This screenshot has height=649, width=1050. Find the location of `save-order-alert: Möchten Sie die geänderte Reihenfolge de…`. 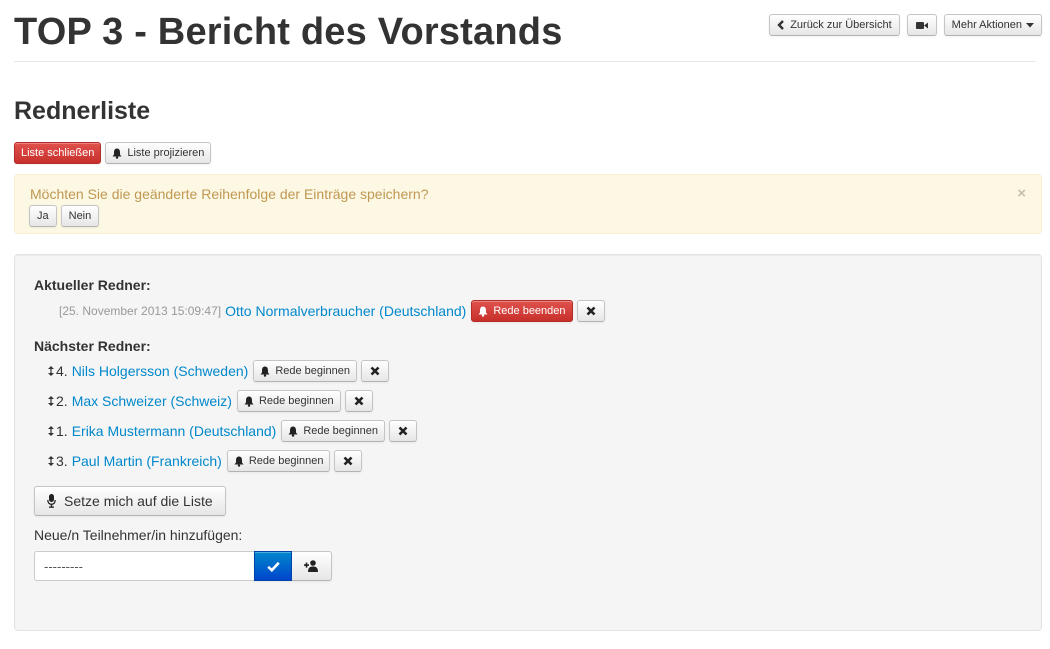

save-order-alert: Möchten Sie die geänderte Reihenfolge de… is located at coordinates (528, 204).